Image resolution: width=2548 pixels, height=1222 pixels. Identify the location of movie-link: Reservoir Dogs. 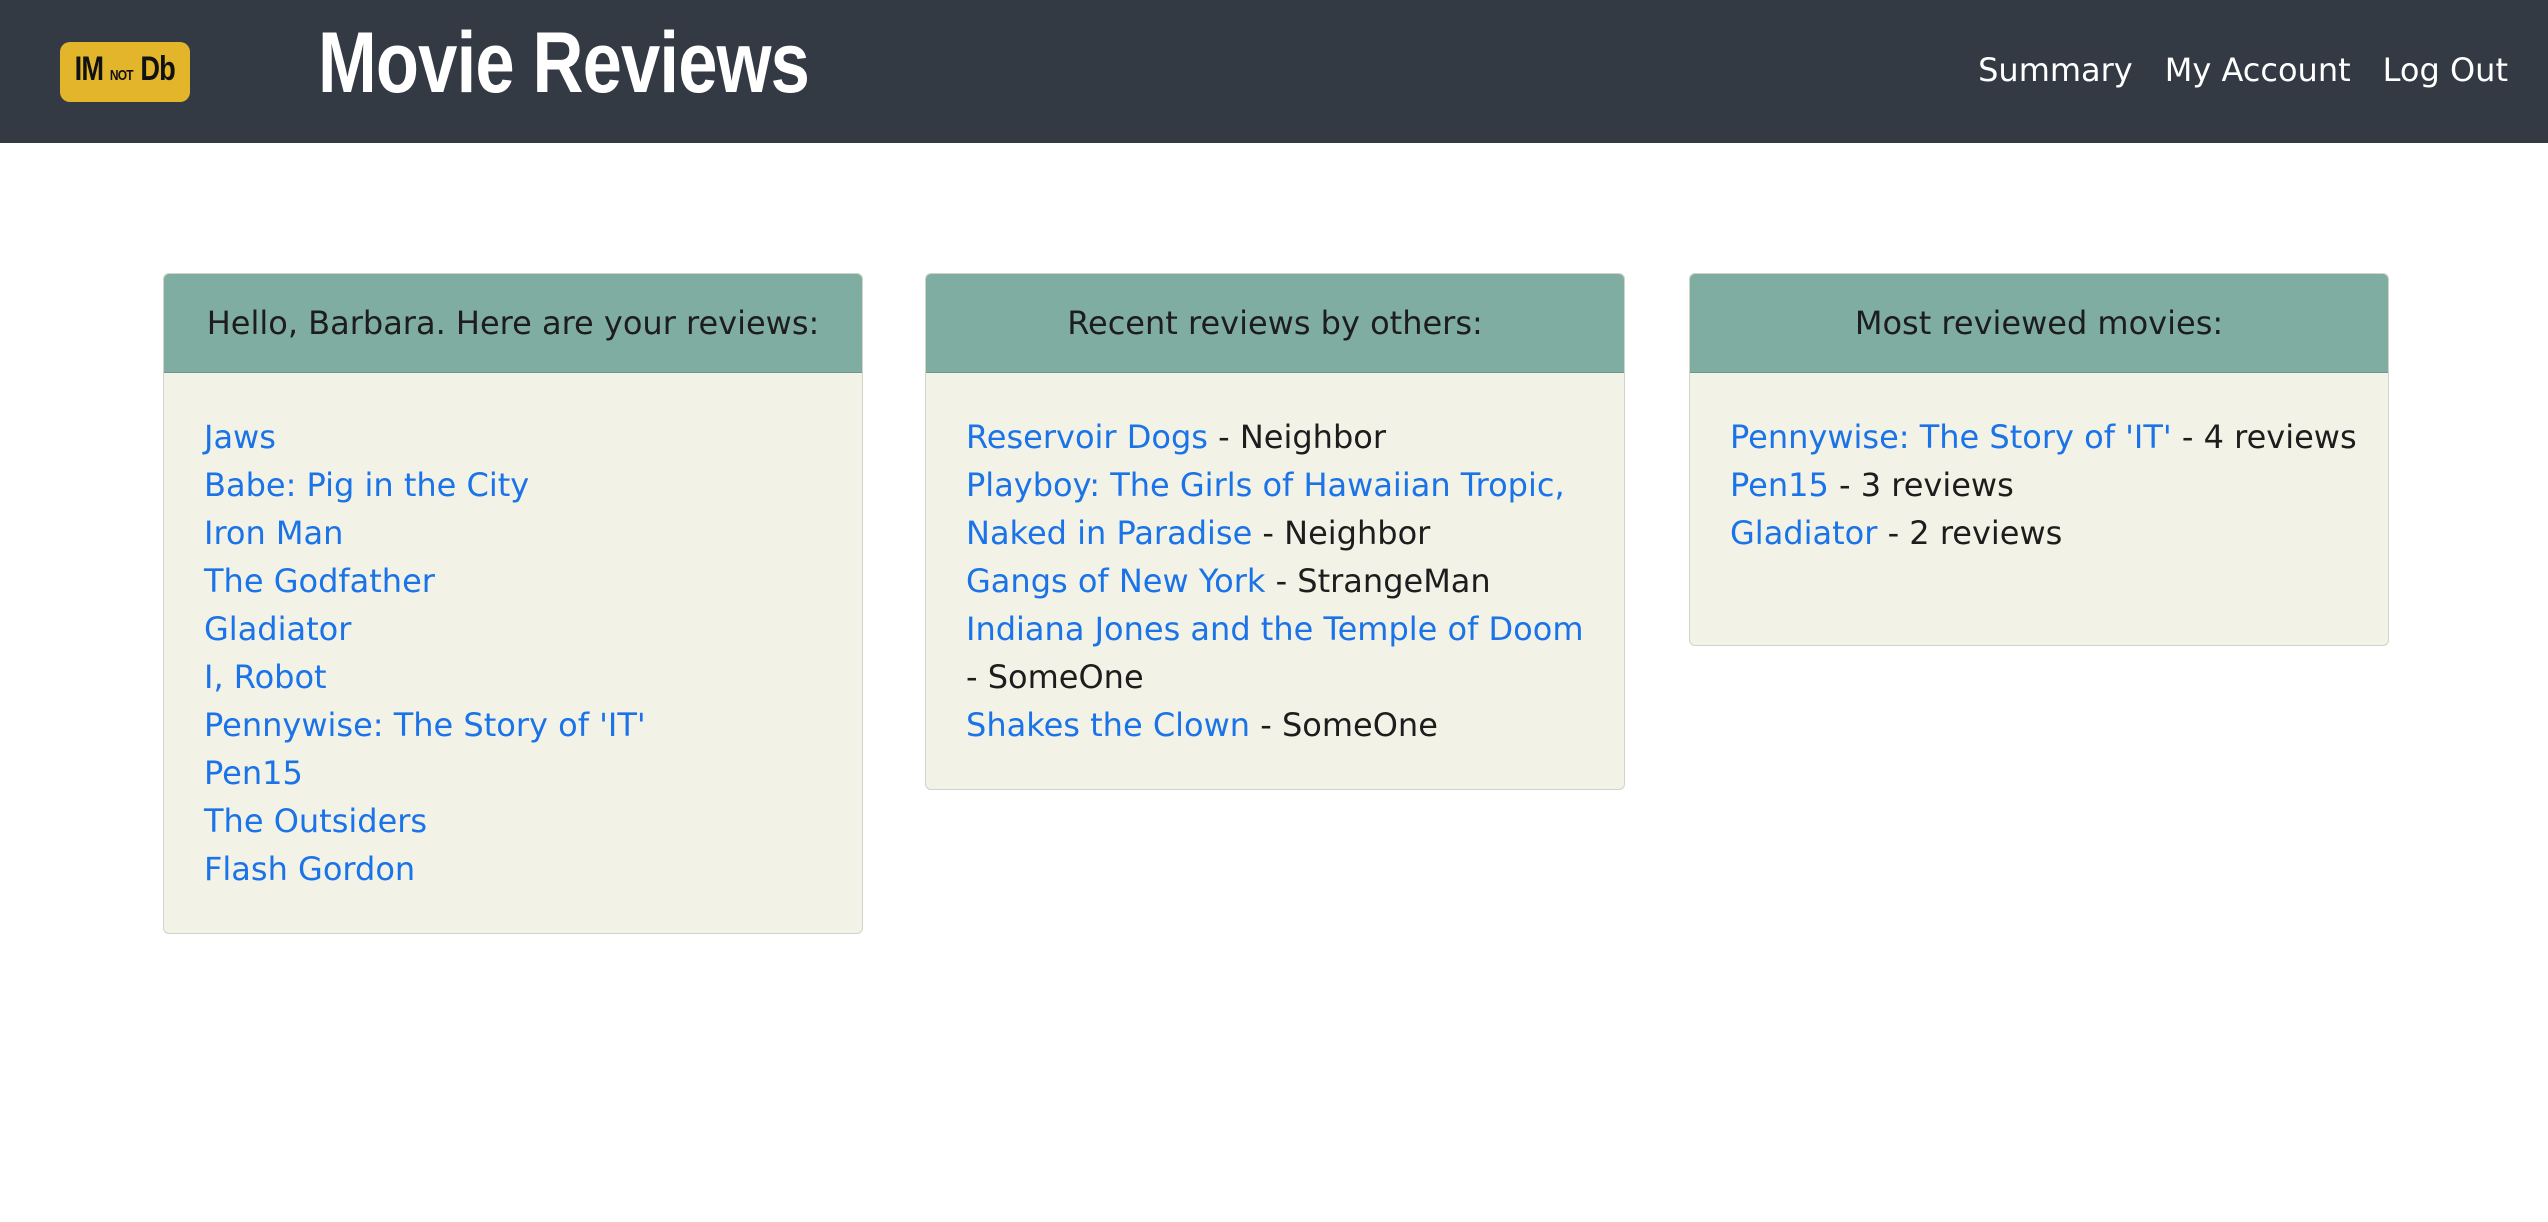
(1087, 437).